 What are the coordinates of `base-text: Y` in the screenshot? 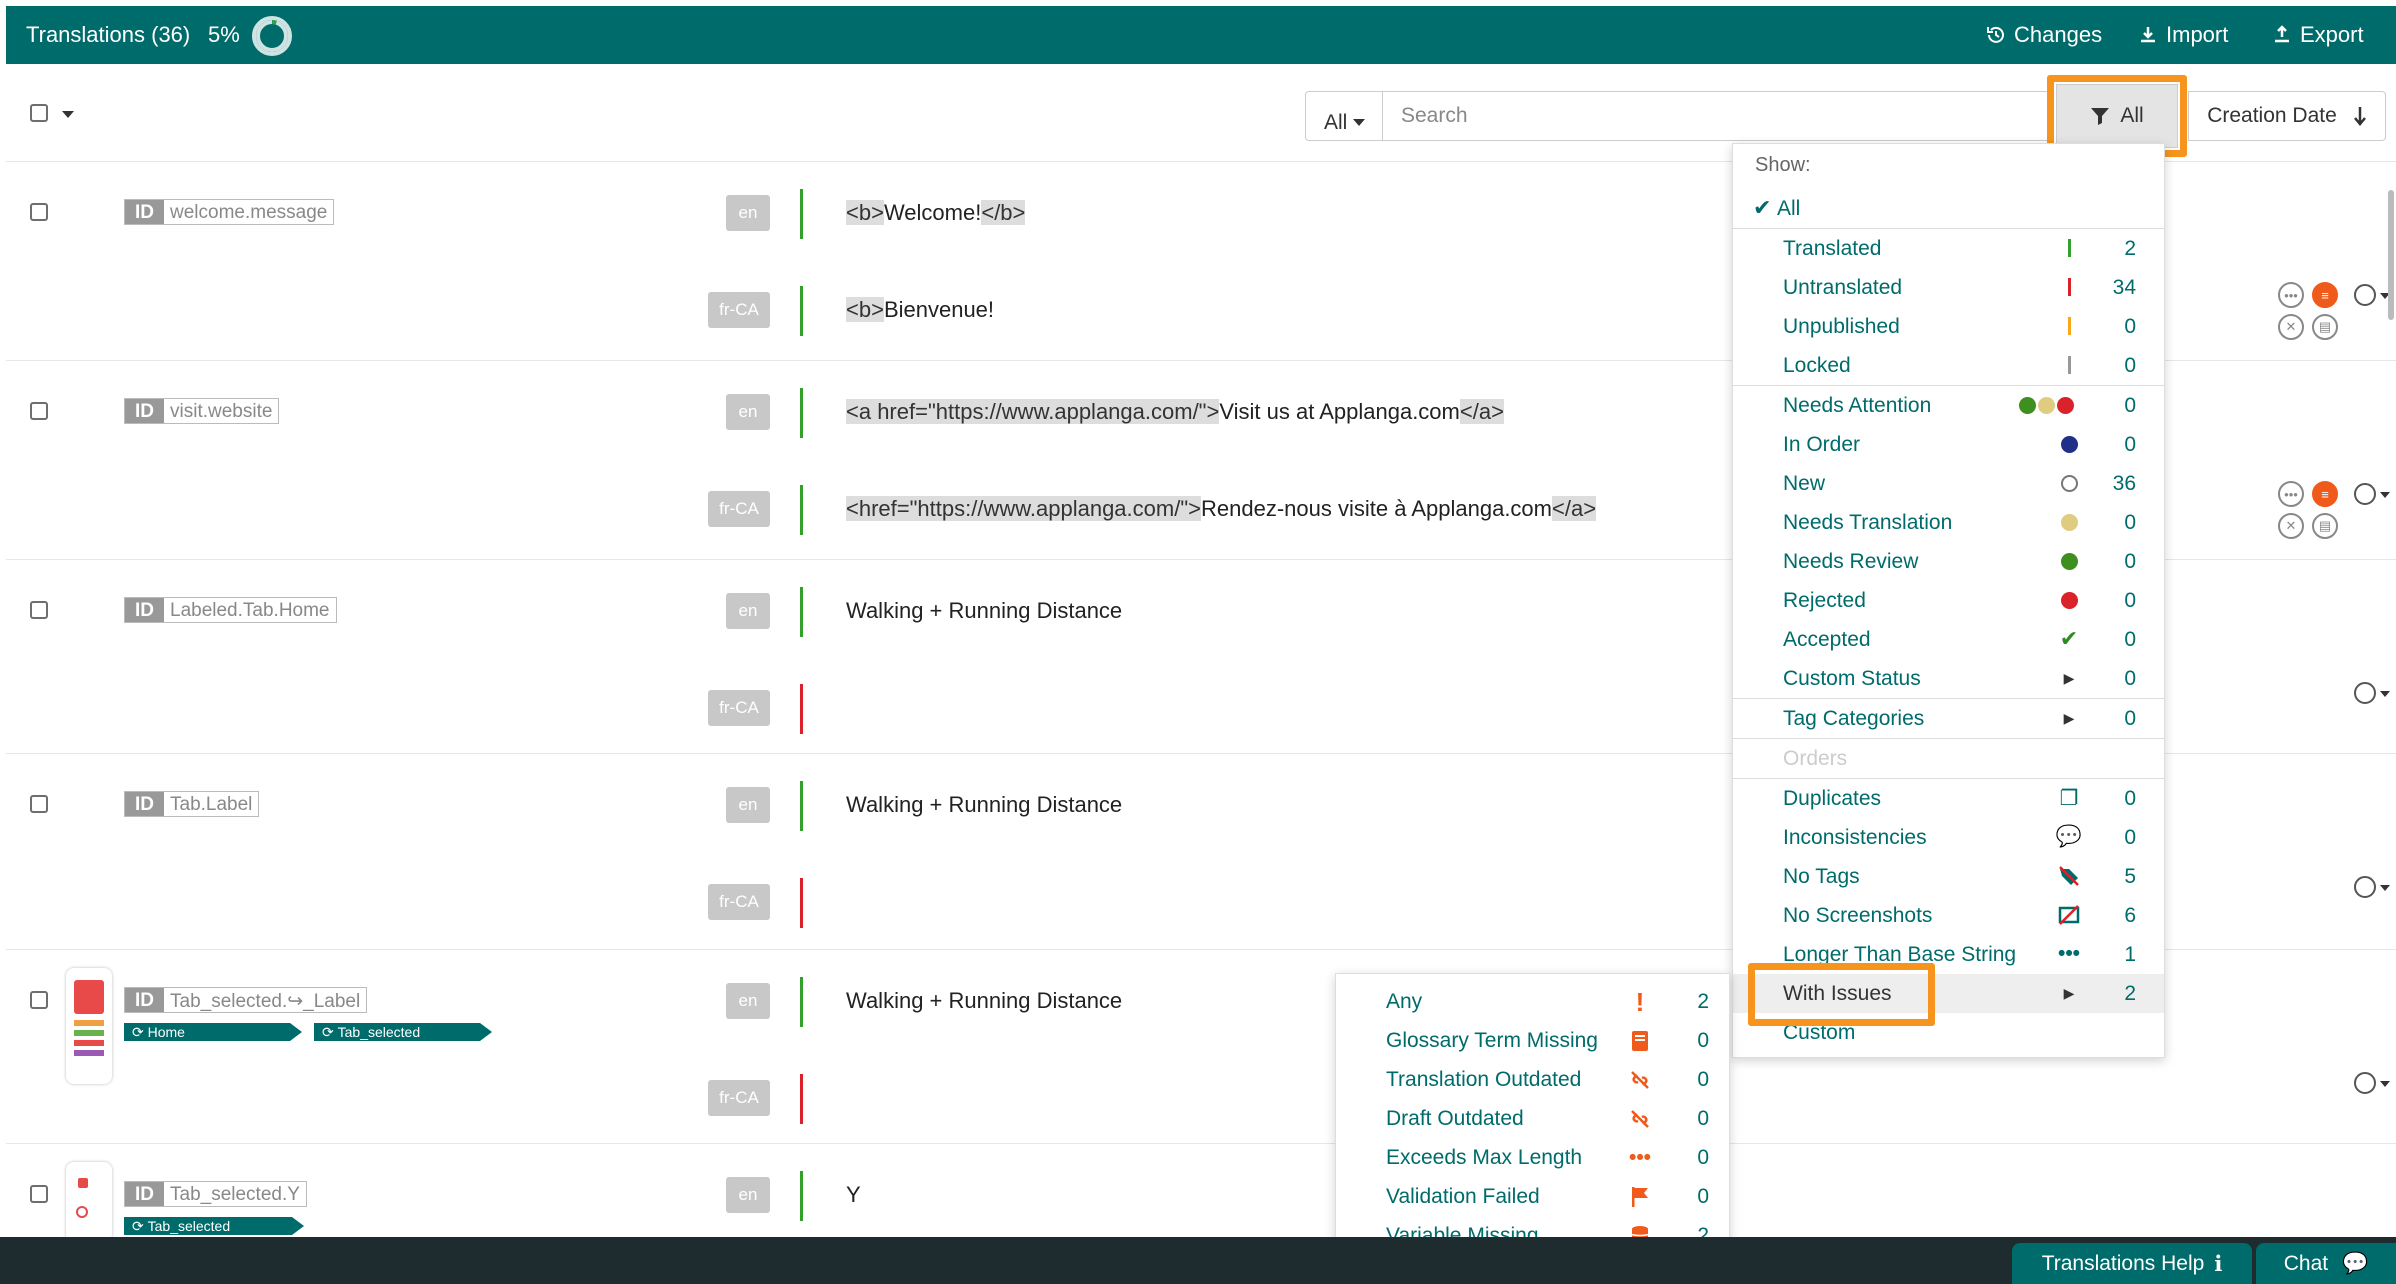 It's located at (853, 1195).